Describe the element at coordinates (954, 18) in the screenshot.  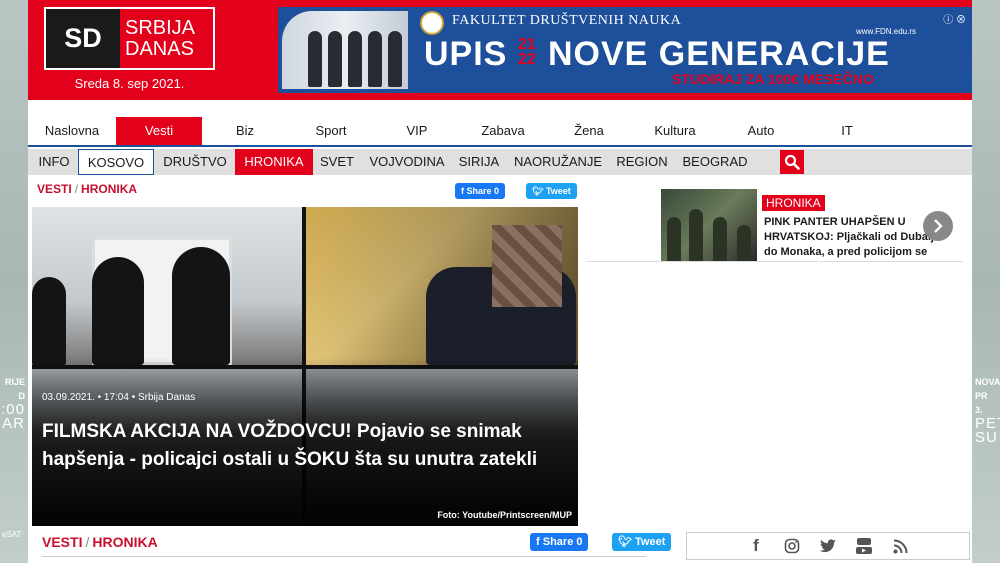
I see `ad-choices-icon: ⓘ ⊗` at that location.